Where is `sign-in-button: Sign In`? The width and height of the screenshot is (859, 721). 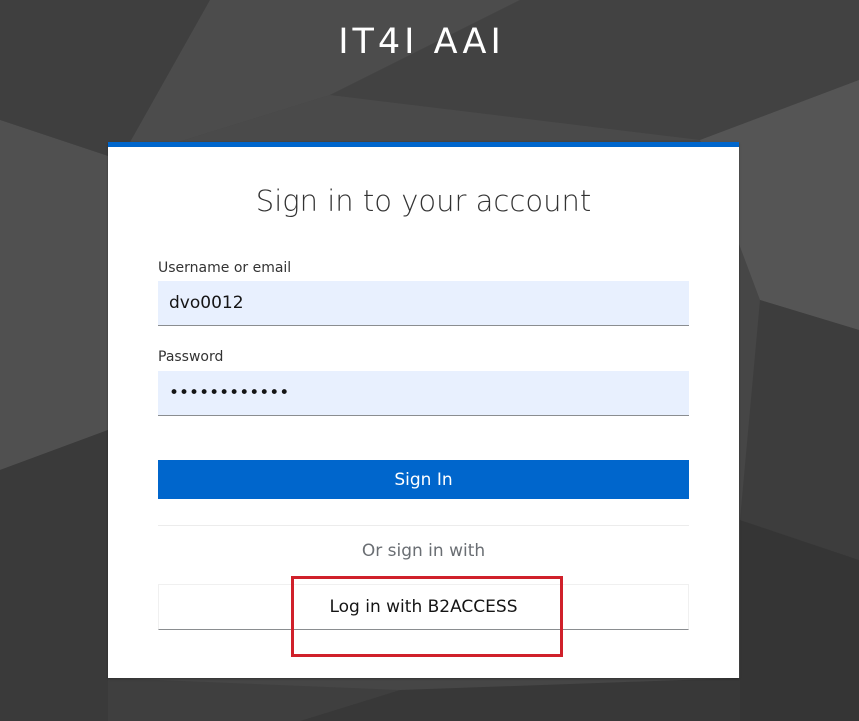
sign-in-button: Sign In is located at coordinates (423, 479).